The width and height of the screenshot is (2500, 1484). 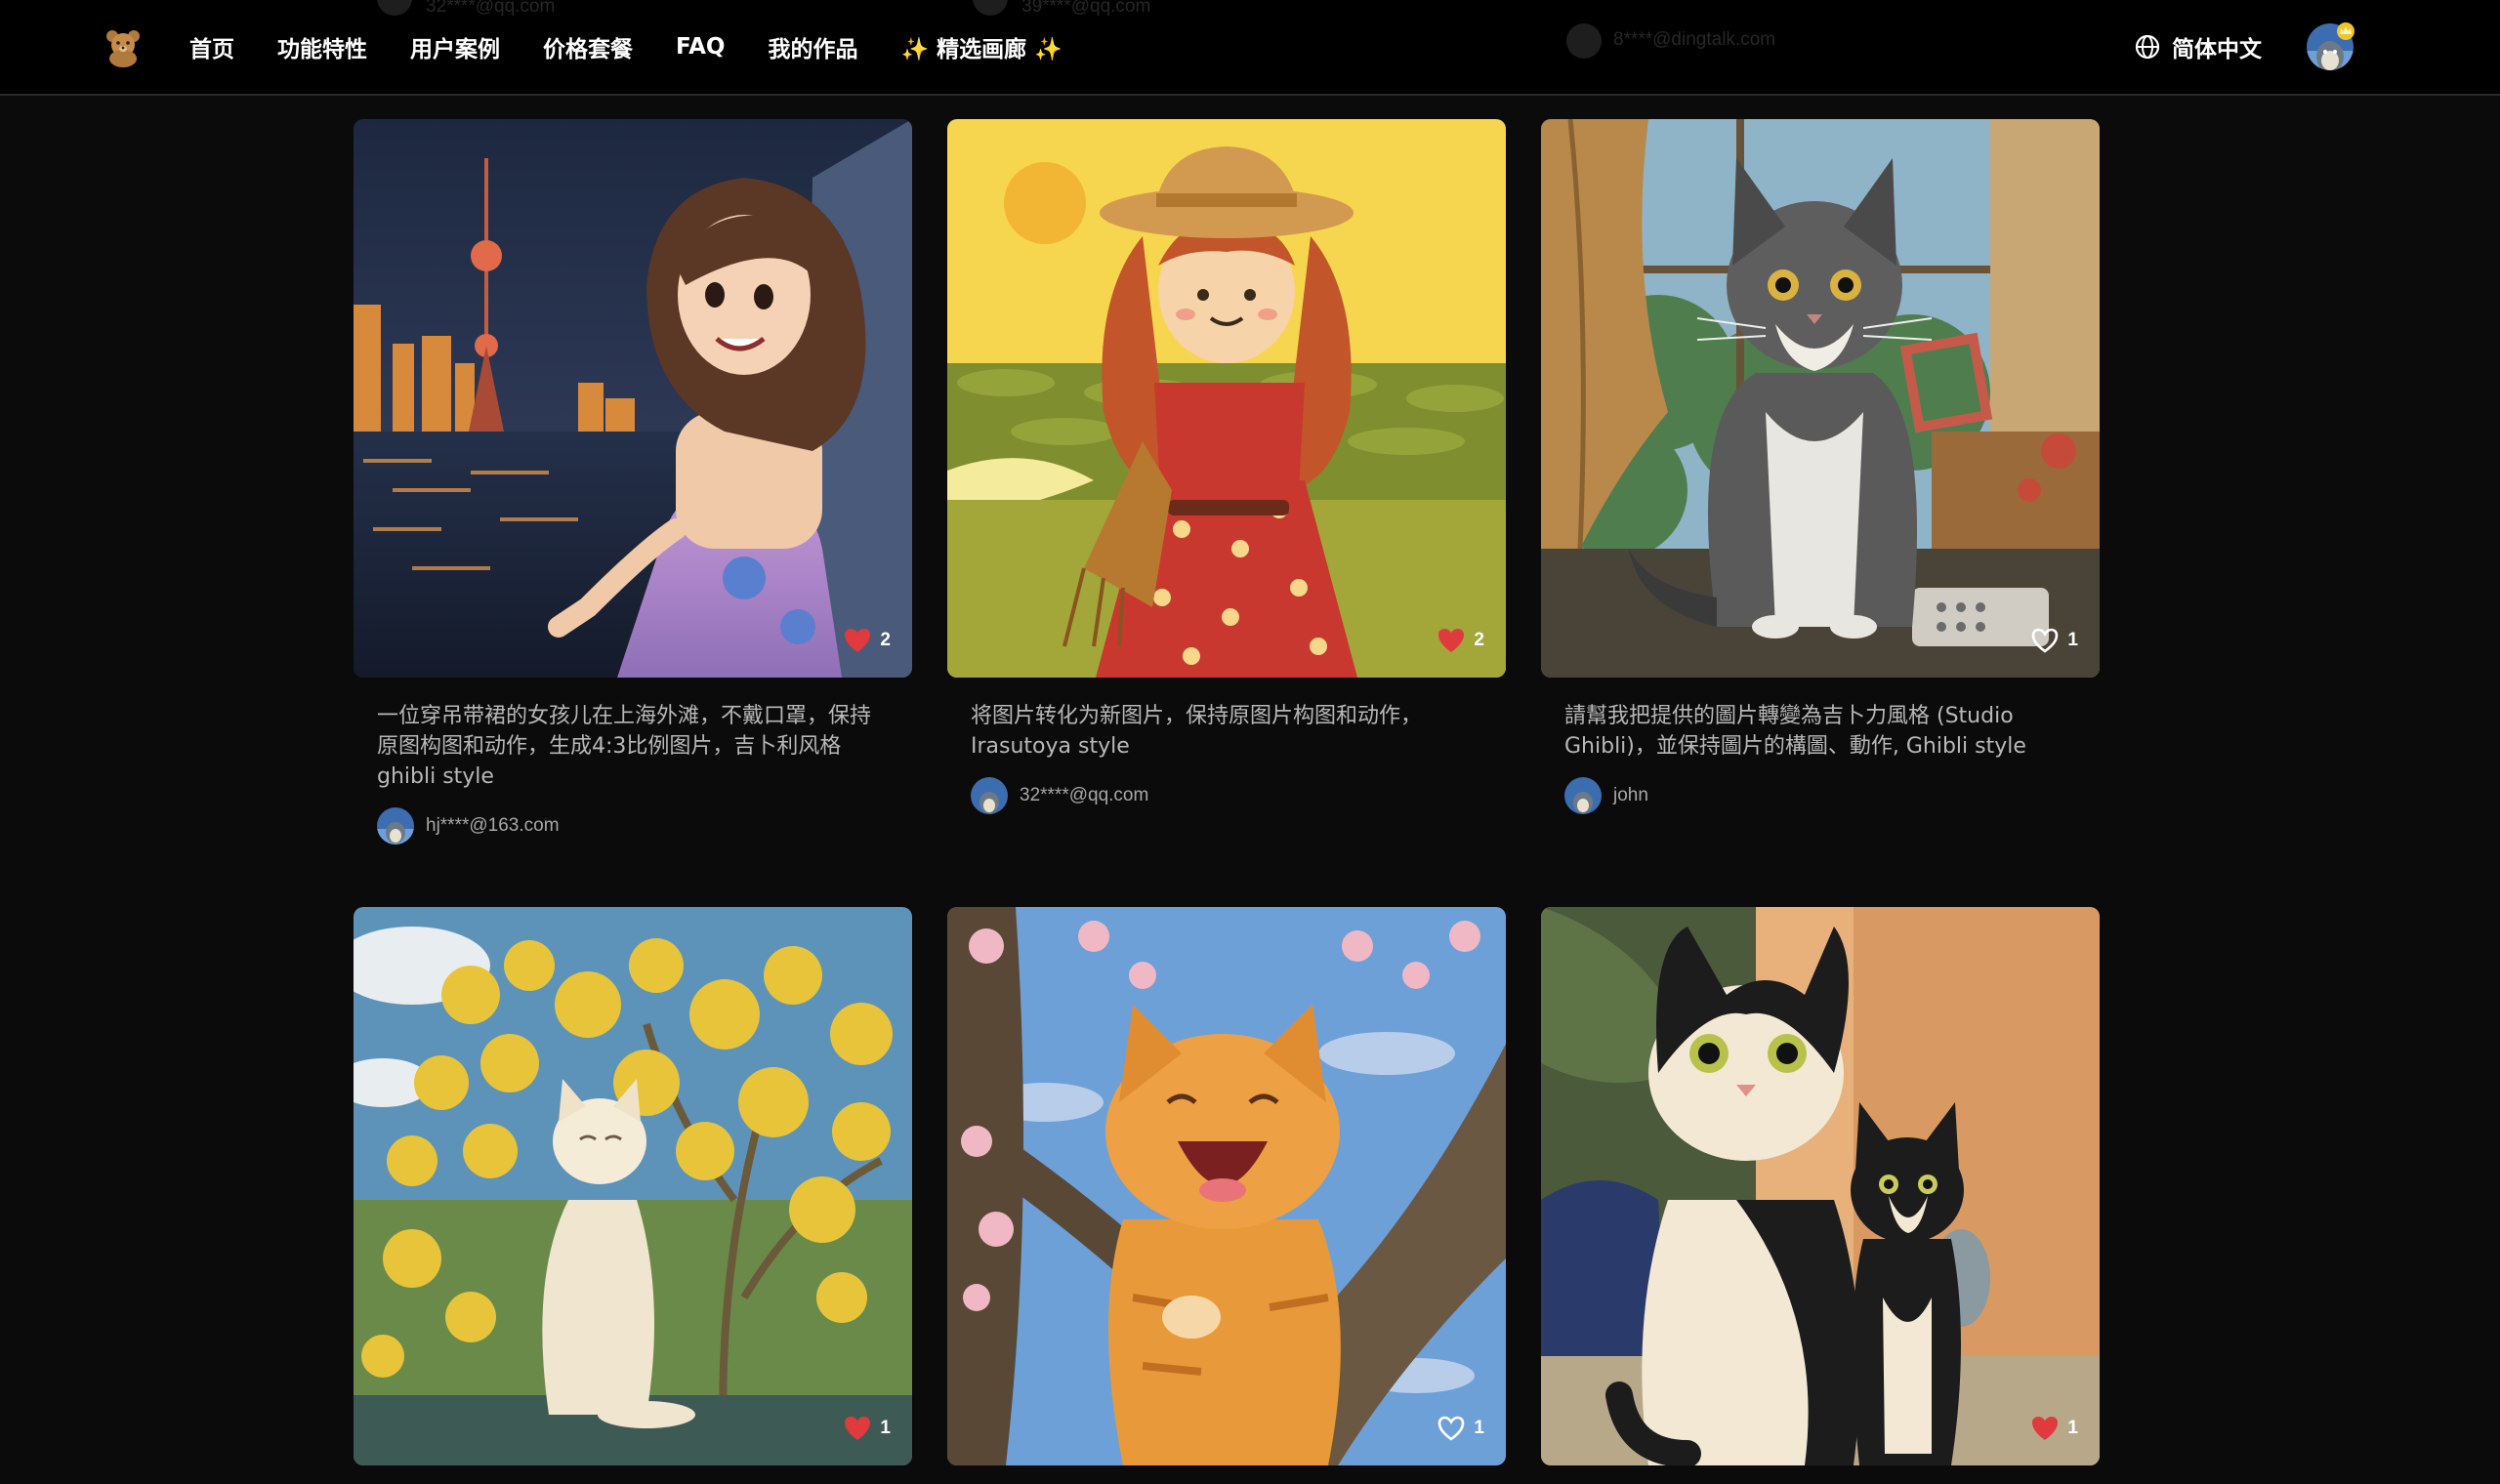 I want to click on globe-icon, so click(x=2147, y=47).